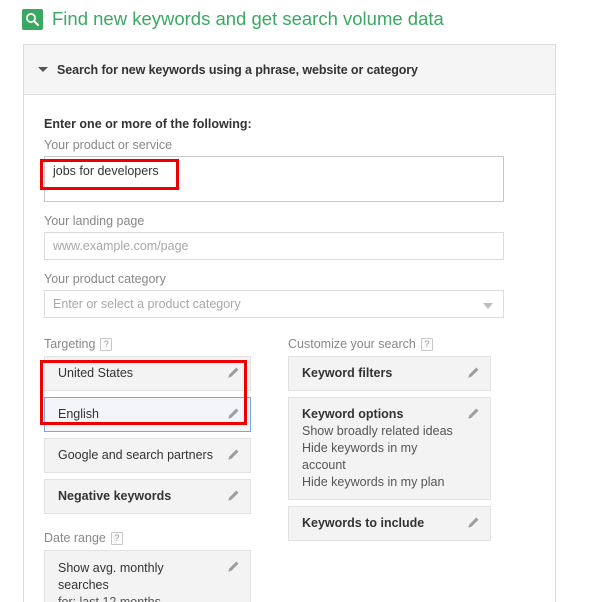 The image size is (608, 602). Describe the element at coordinates (377, 431) in the screenshot. I see `keyword-option-1: Show broadly related ideas` at that location.